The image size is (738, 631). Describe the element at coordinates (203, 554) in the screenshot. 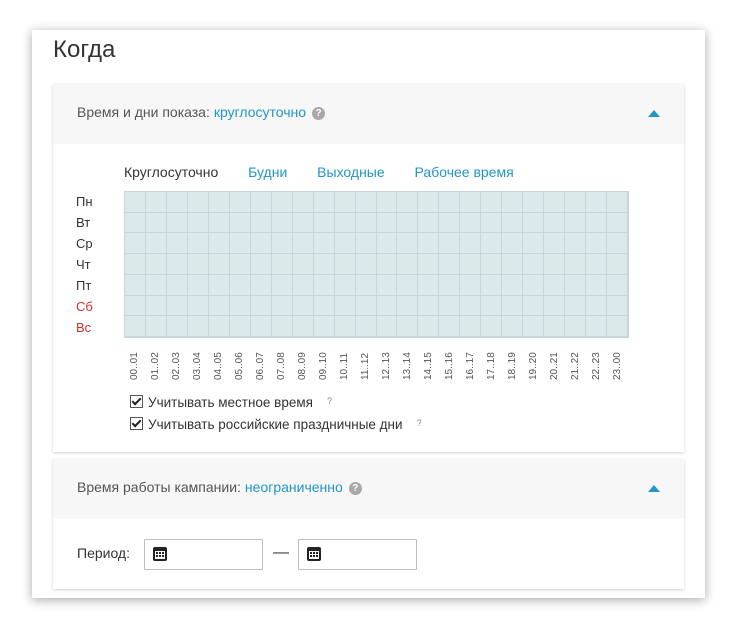

I see `start-date-input` at that location.